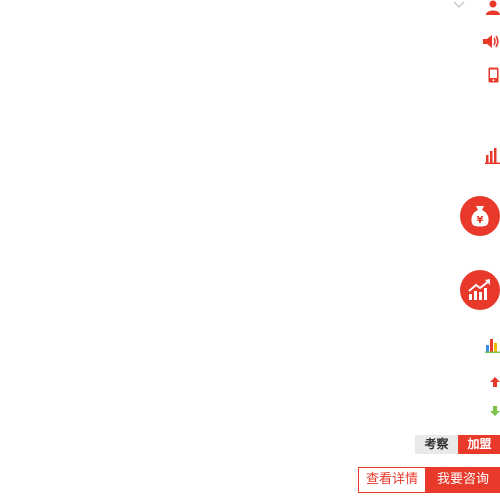  I want to click on money-bag-icon: ¥, so click(480, 216).